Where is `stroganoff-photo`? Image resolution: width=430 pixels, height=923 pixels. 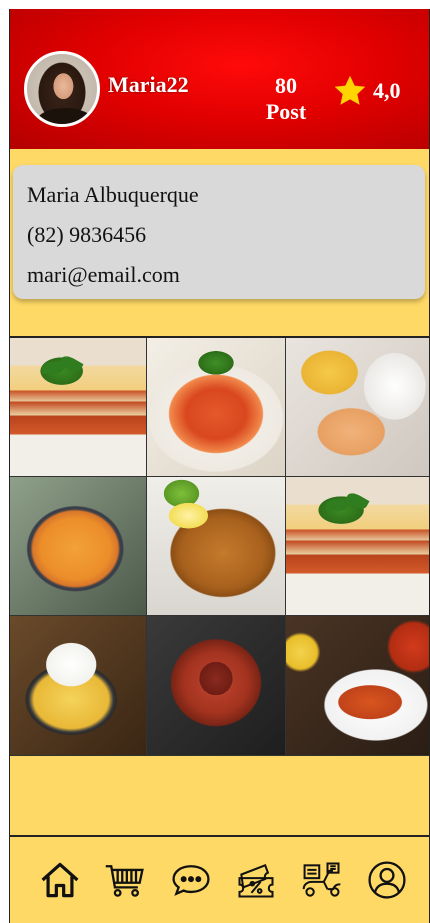
stroganoff-photo is located at coordinates (357, 407).